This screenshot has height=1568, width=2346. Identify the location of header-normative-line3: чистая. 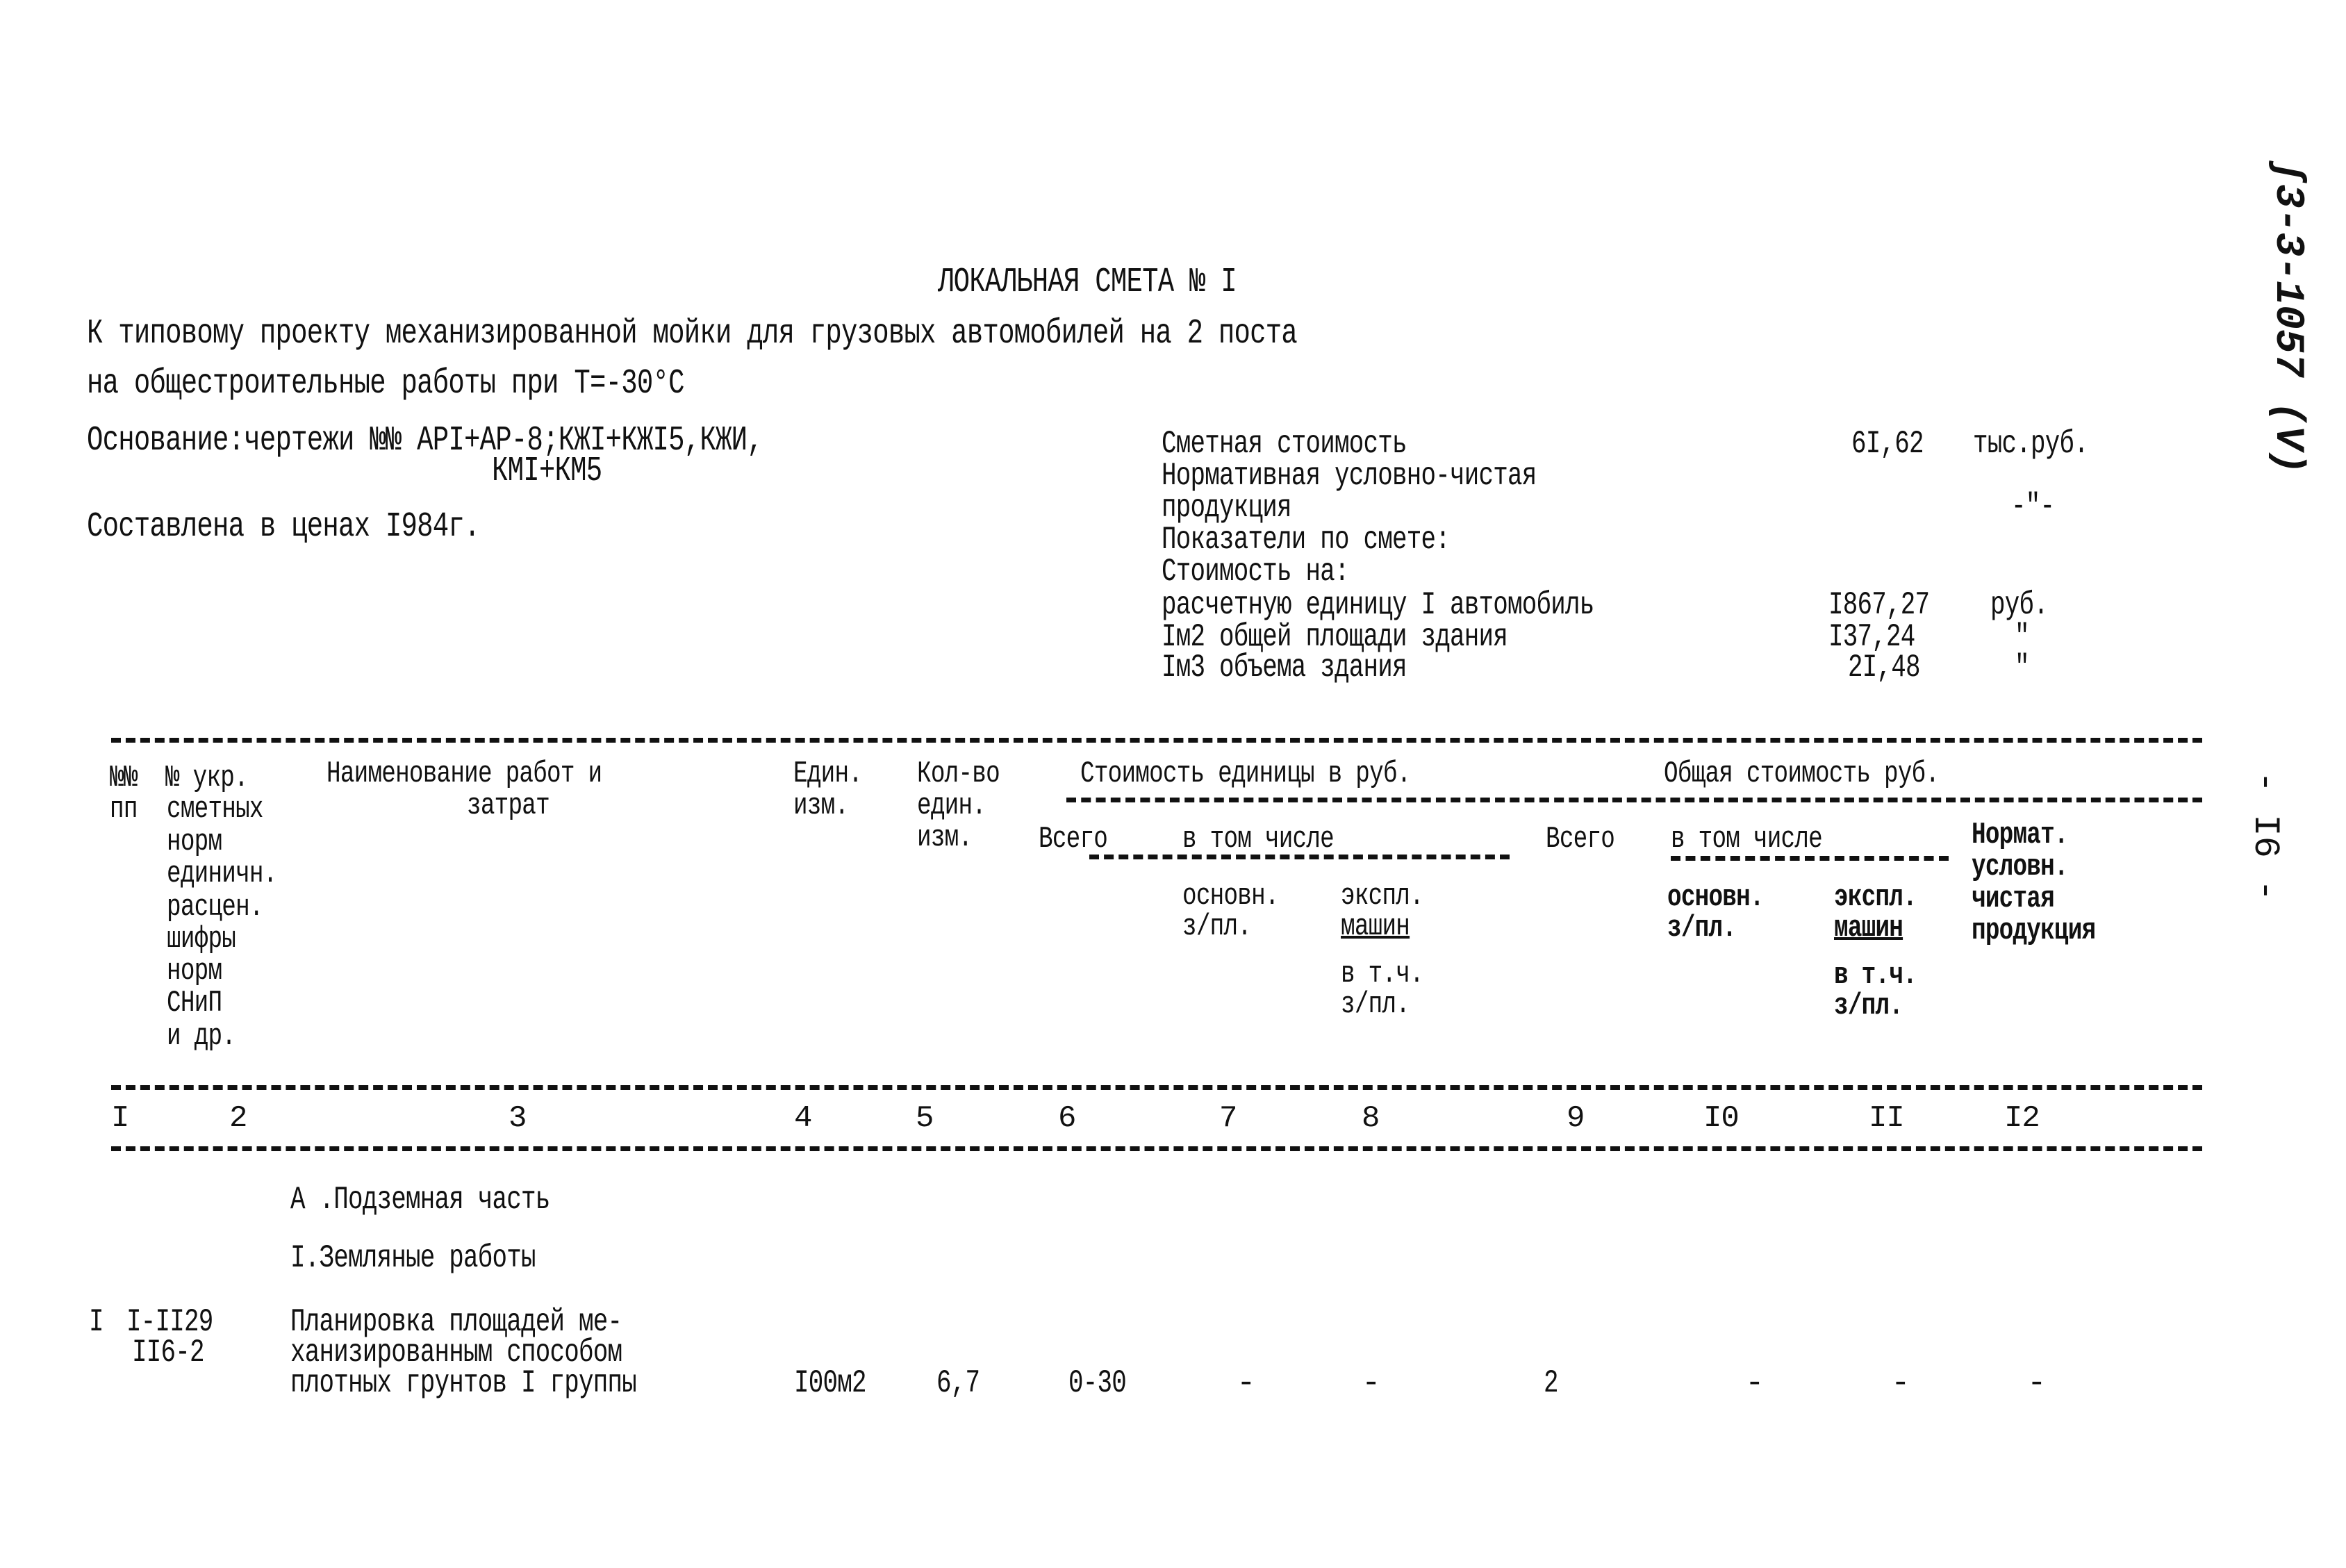
(2013, 899).